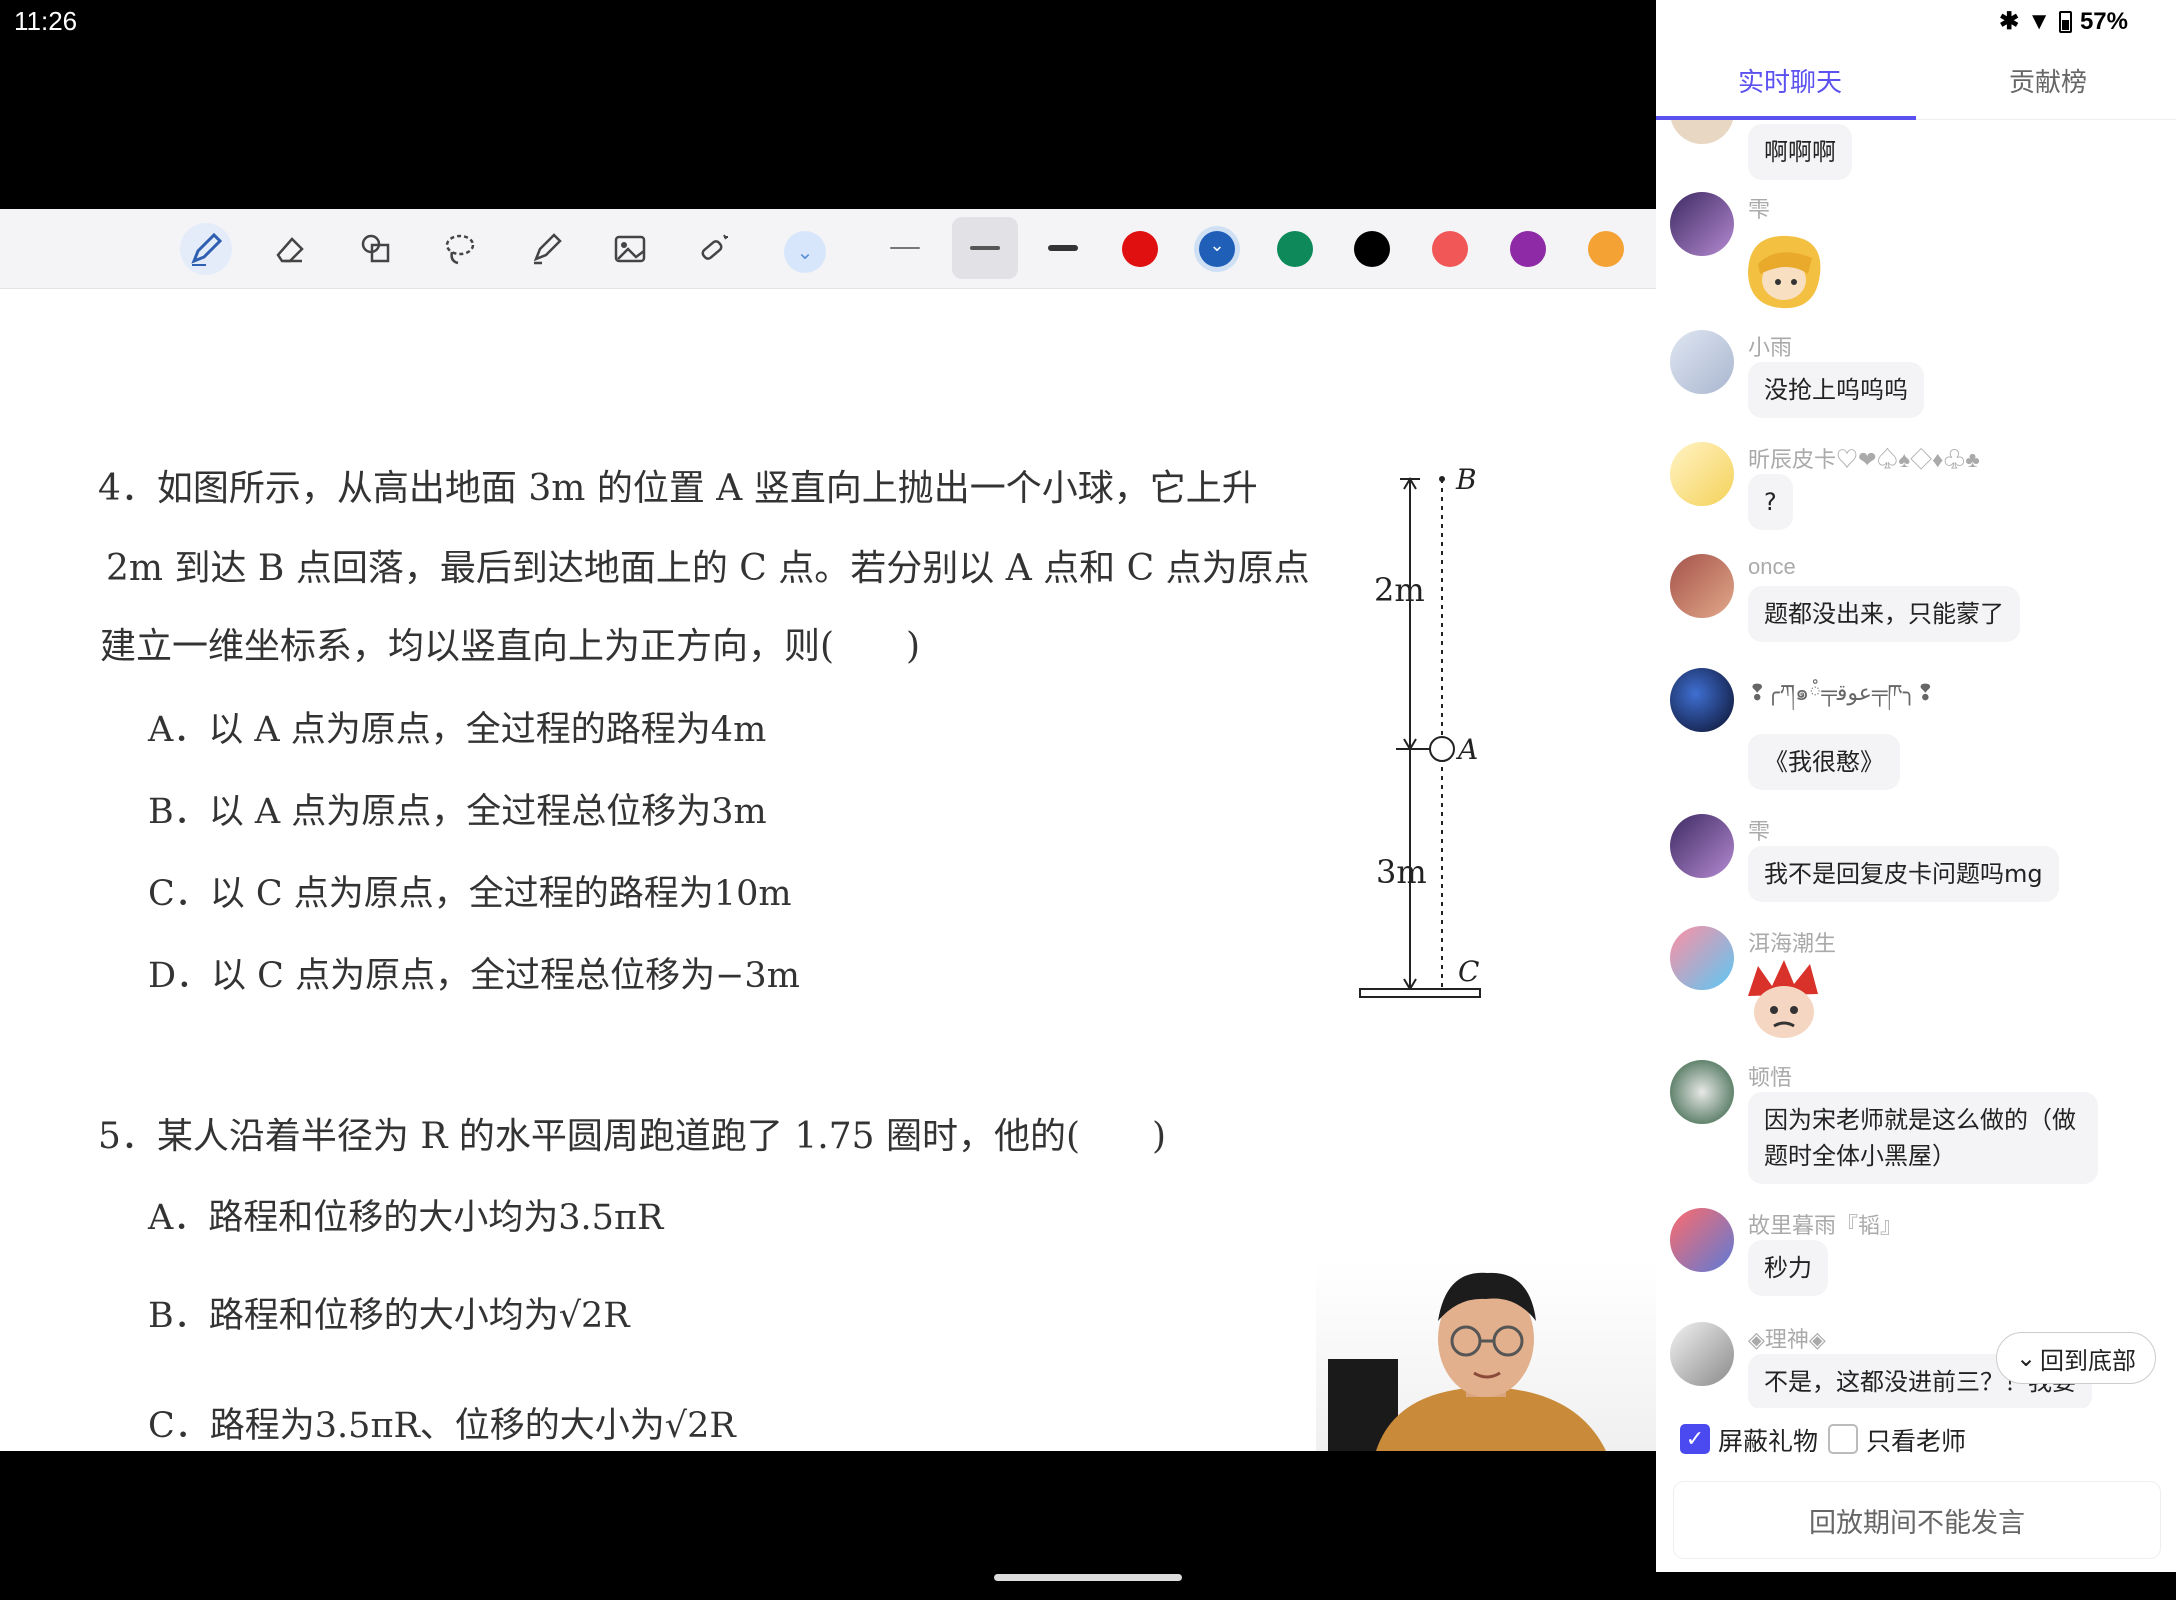  What do you see at coordinates (1770, 1077) in the screenshot?
I see `username: 顿悟` at bounding box center [1770, 1077].